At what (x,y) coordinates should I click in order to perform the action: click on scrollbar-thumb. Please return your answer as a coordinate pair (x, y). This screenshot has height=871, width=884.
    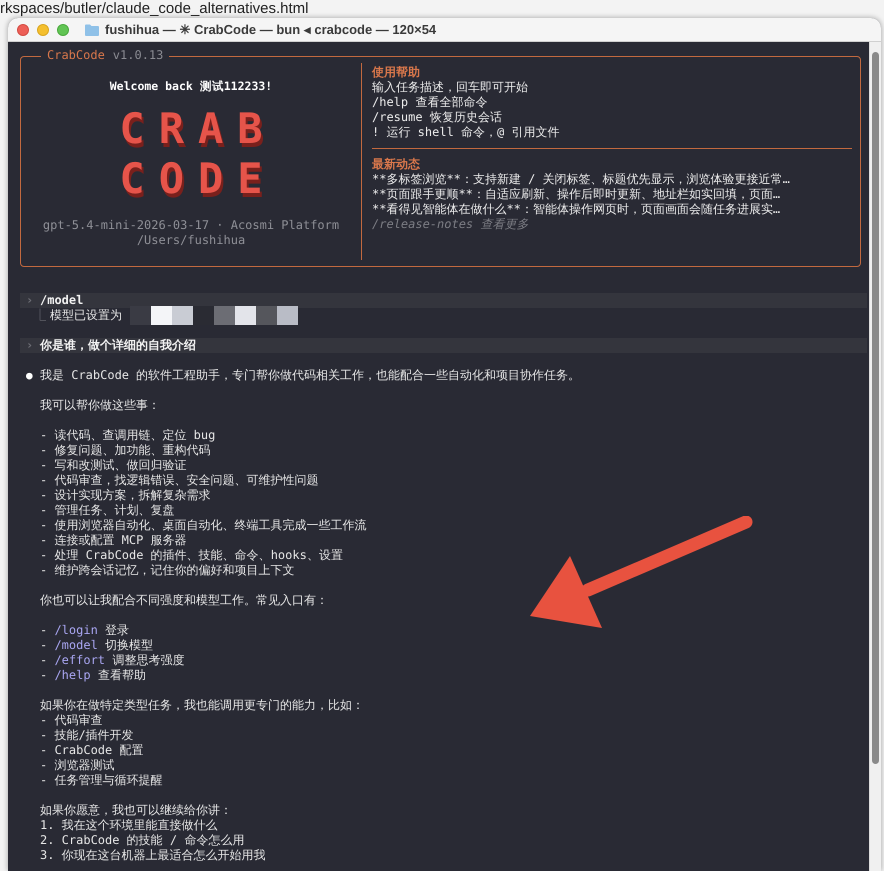
    Looking at the image, I should click on (875, 408).